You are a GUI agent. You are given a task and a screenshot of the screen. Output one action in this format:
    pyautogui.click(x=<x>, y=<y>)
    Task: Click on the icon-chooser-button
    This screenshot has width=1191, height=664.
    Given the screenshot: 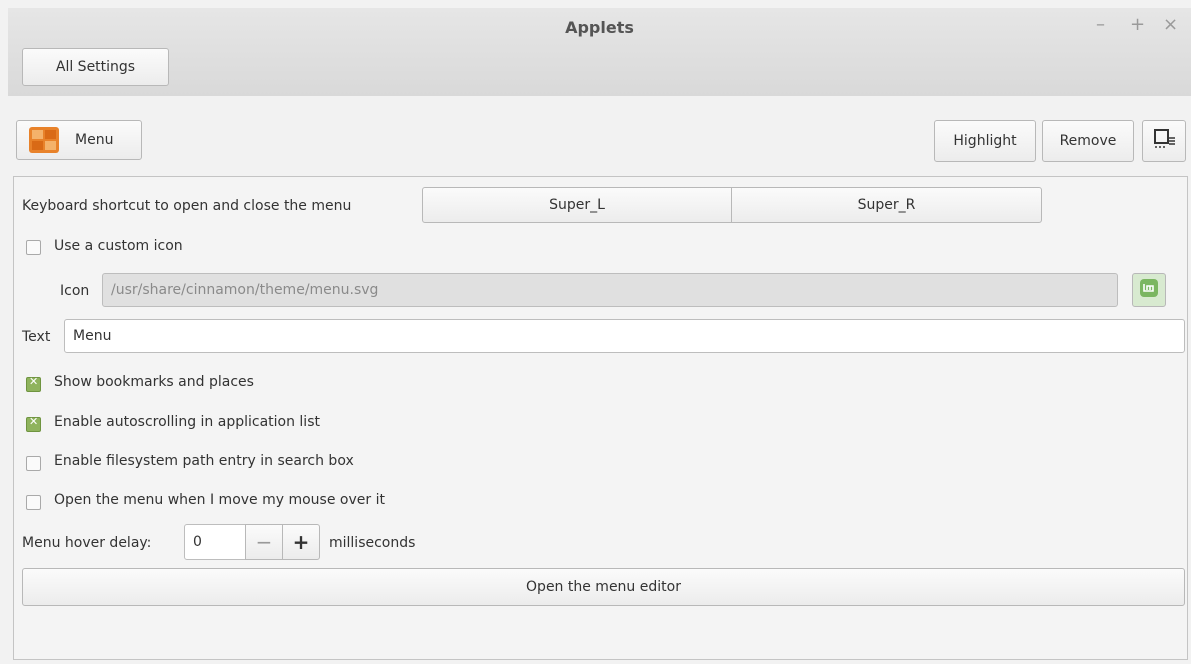 What is the action you would take?
    pyautogui.click(x=1149, y=290)
    